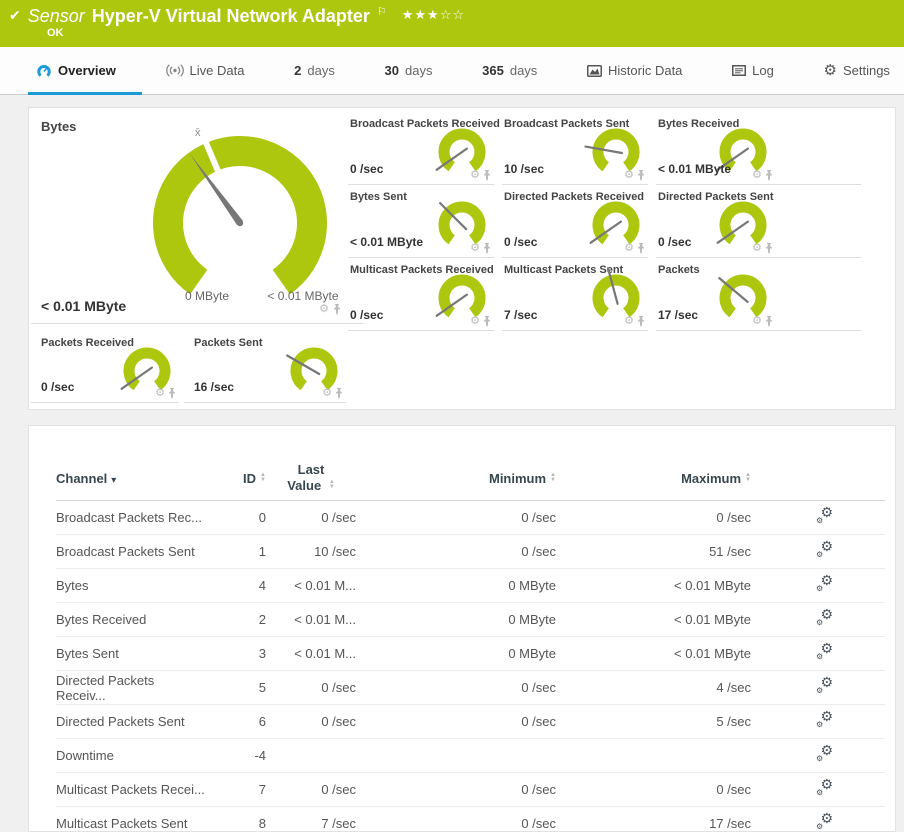  What do you see at coordinates (421, 294) in the screenshot?
I see `gauge-tile-multicast-packets-received: Multicast Packets Received 0 /sec ⚙` at bounding box center [421, 294].